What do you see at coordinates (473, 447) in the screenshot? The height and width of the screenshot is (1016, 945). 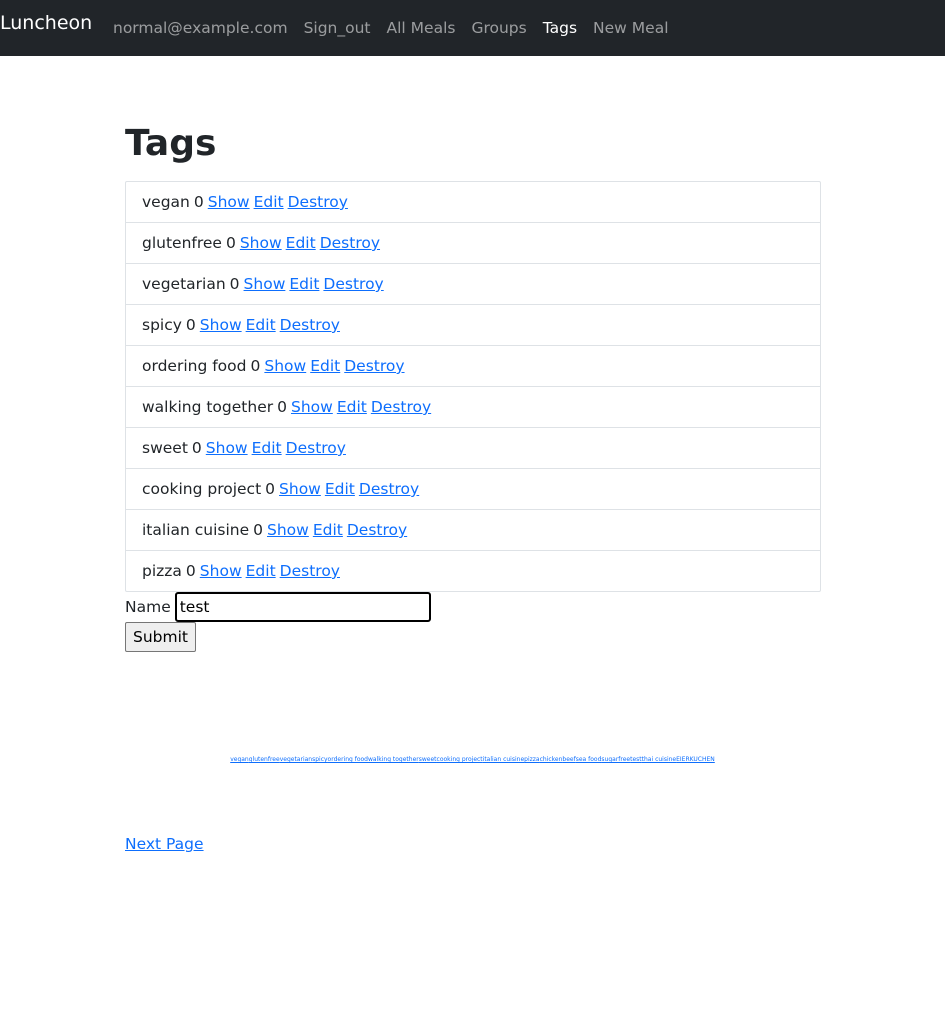 I see `tag-row: sweet 0 Show Edit Destroy` at bounding box center [473, 447].